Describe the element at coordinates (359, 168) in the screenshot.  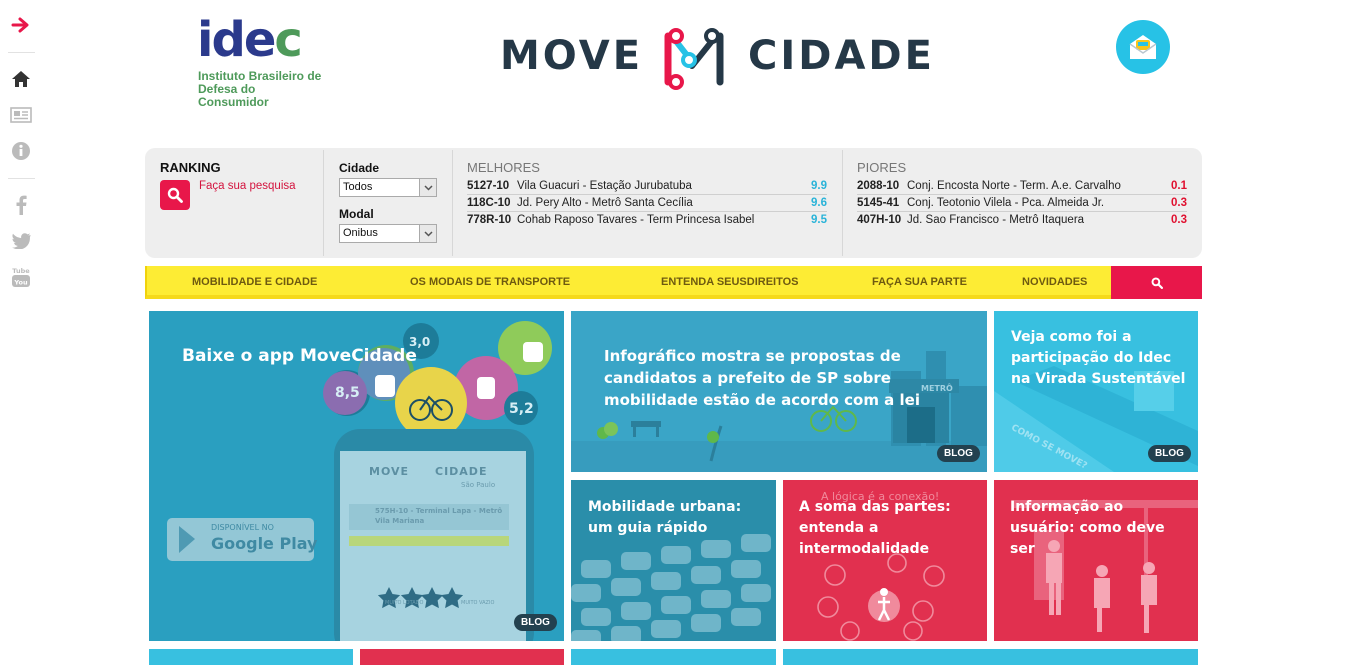
I see `city-label: Cidade` at that location.